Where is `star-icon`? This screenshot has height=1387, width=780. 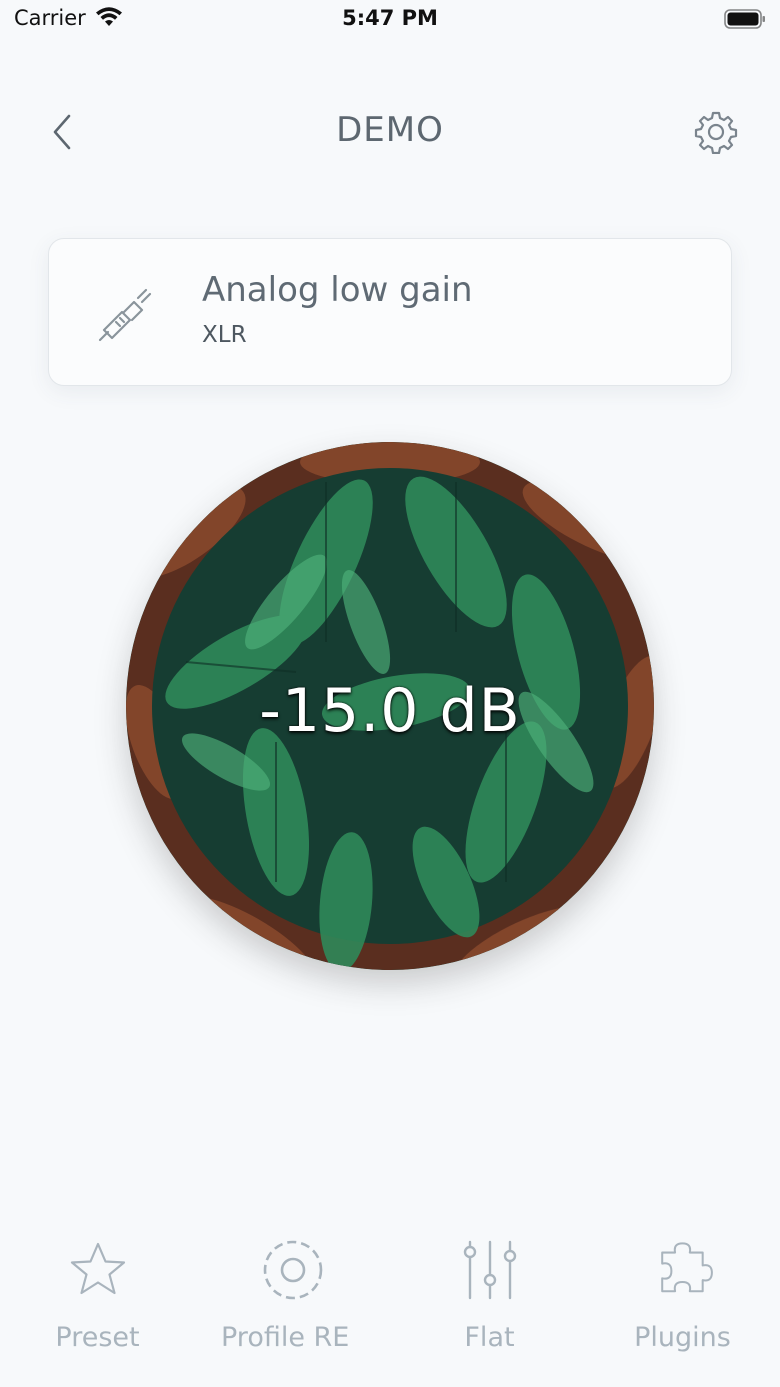
star-icon is located at coordinates (97, 1268).